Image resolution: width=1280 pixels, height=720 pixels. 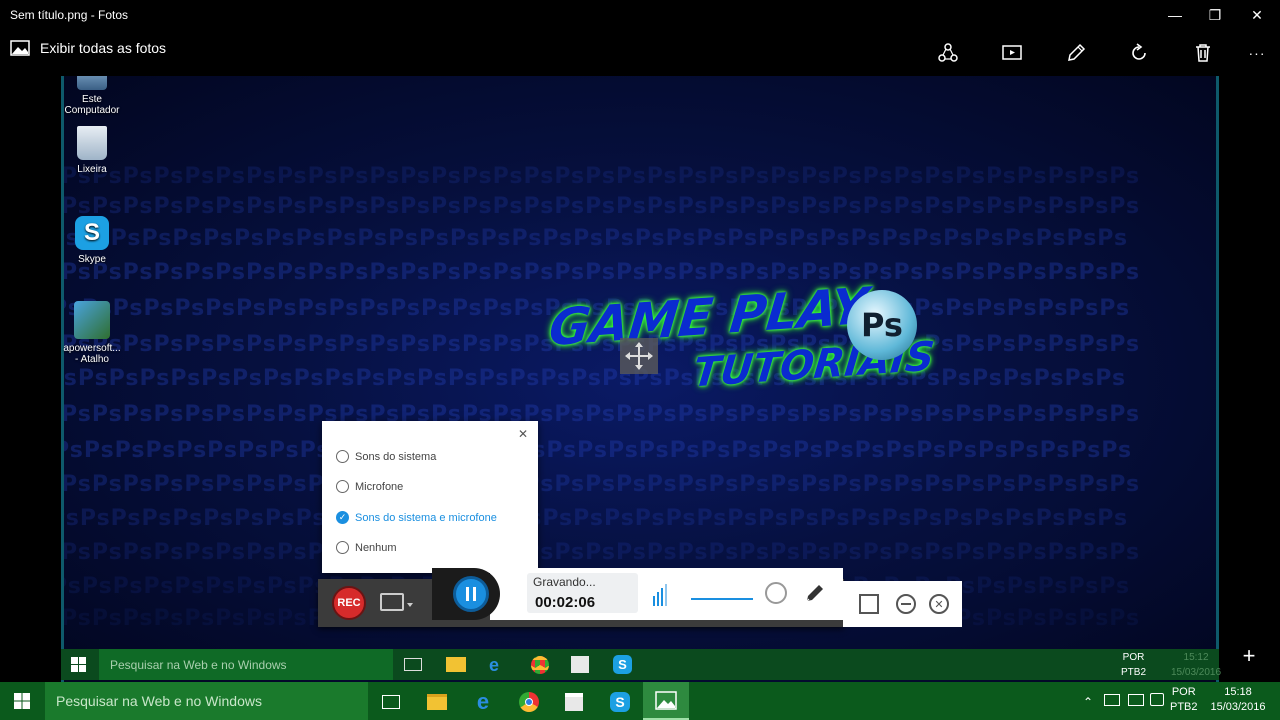 What do you see at coordinates (494, 665) in the screenshot?
I see `captured-edge-icon: e` at bounding box center [494, 665].